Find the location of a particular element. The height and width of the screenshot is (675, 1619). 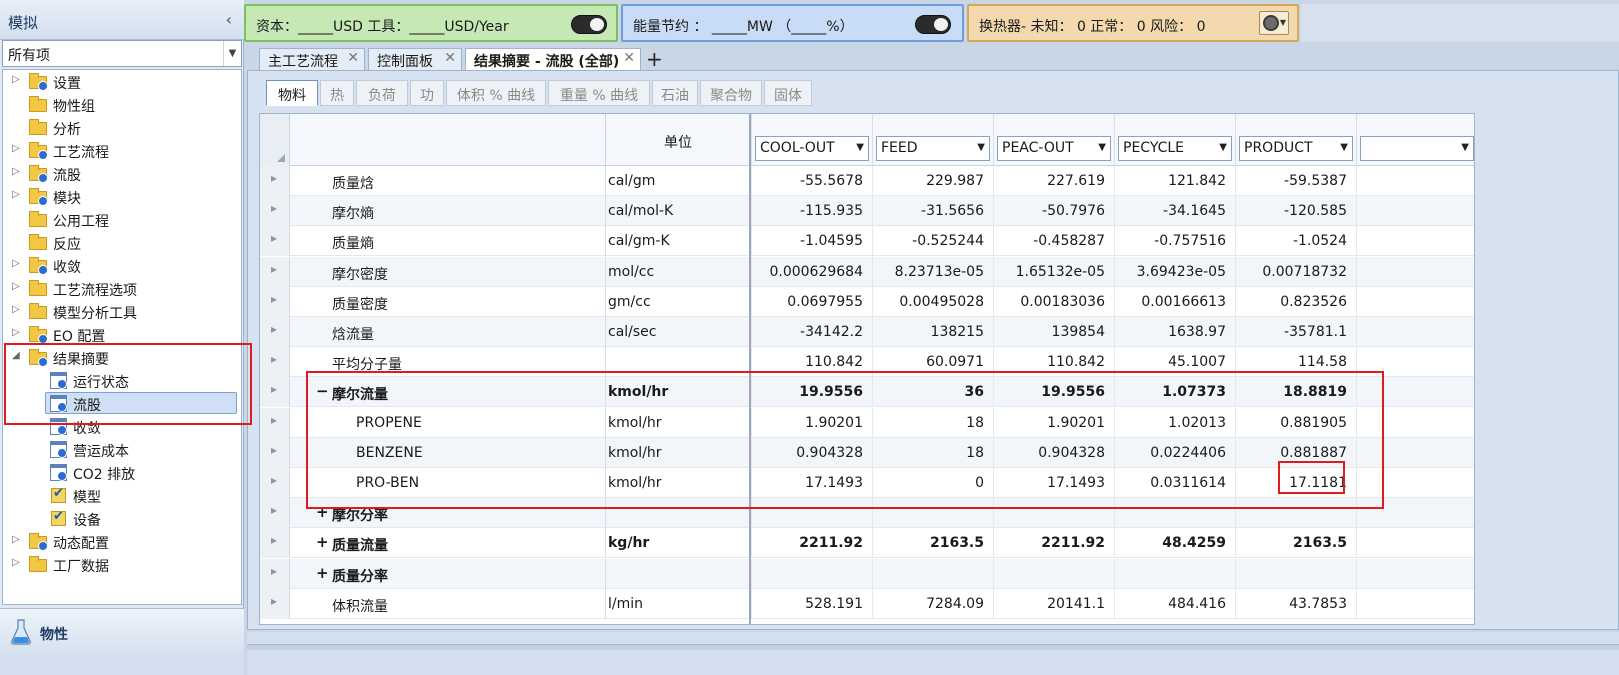

stream-select-dropdown: PECYCLE ▼ is located at coordinates (1175, 148).